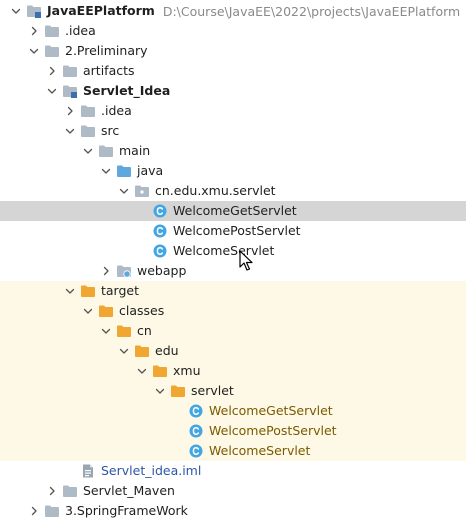  Describe the element at coordinates (110, 130) in the screenshot. I see `tree-node-label: src` at that location.